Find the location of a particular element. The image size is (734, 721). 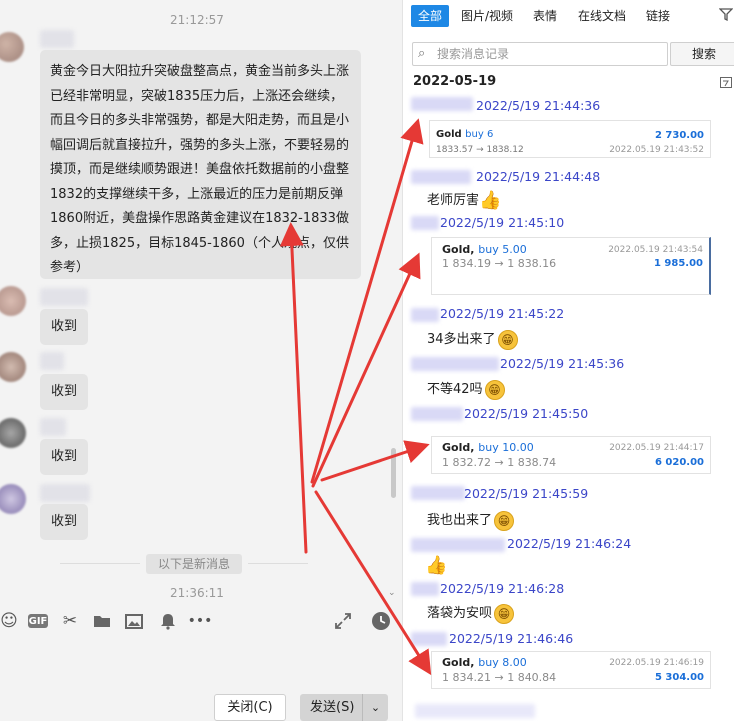

trade-symbol: Gold, buy 5.00 is located at coordinates (484, 249).